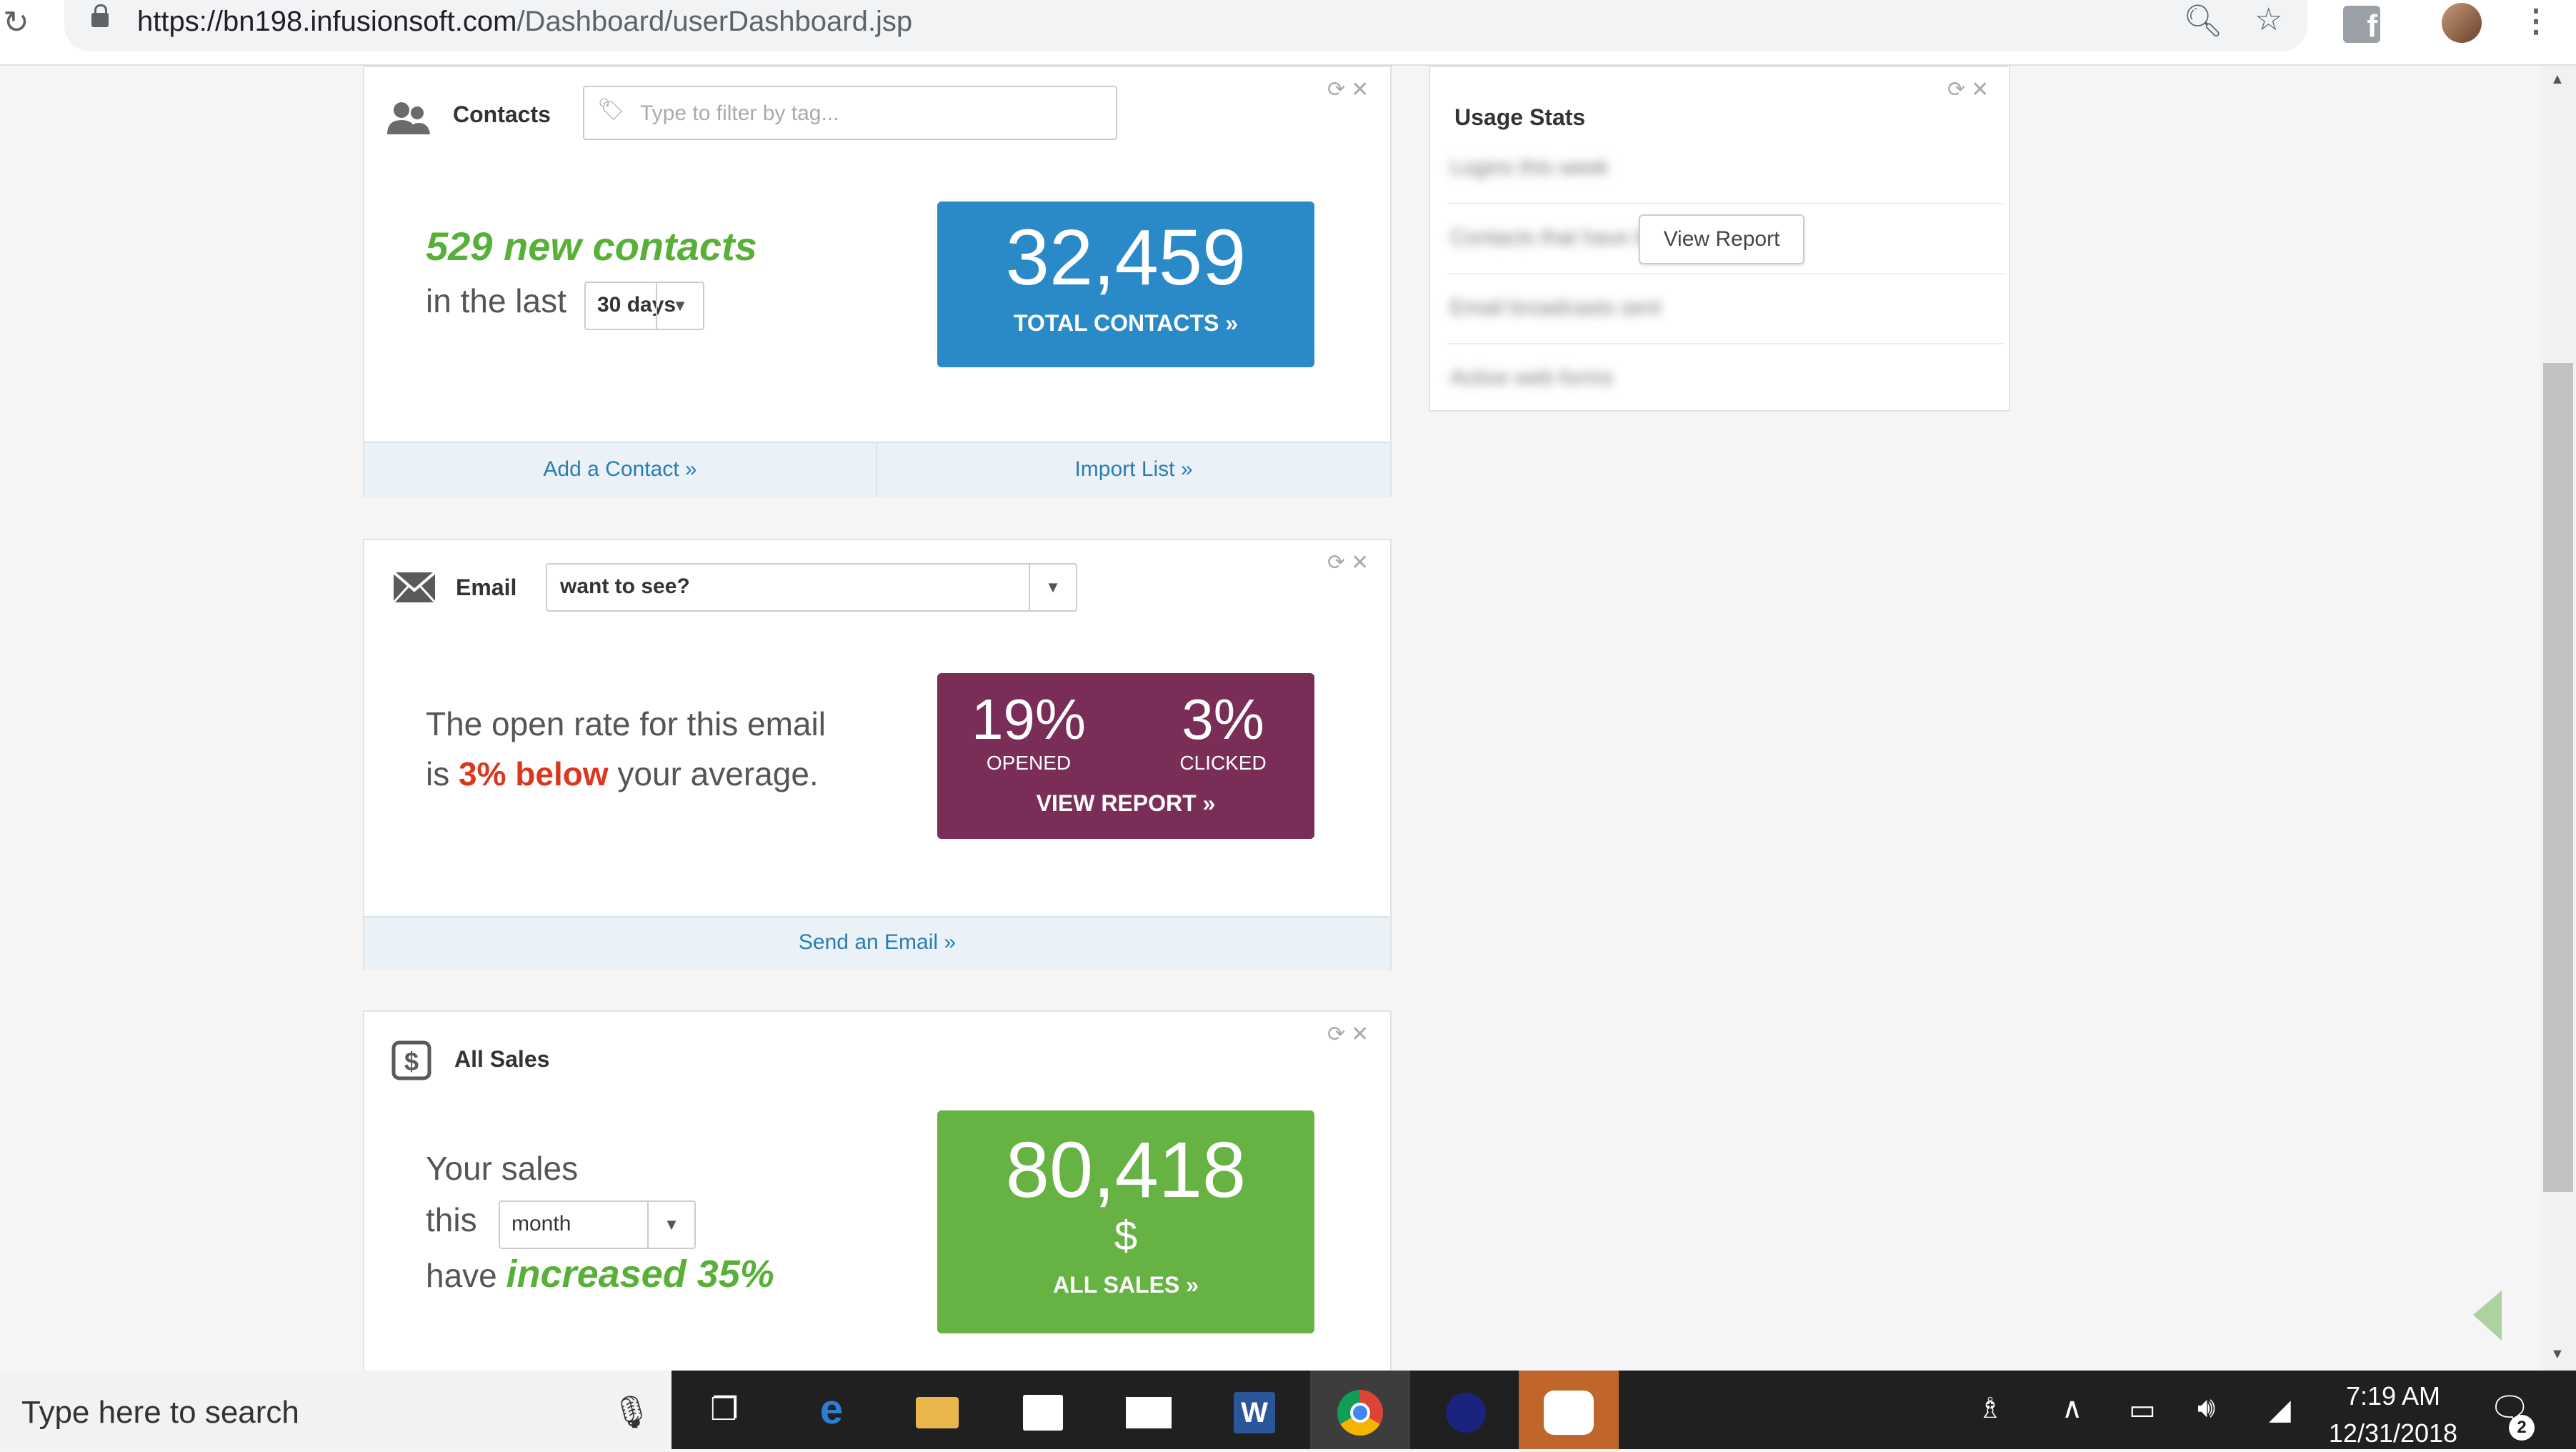 This screenshot has height=1452, width=2576. What do you see at coordinates (2206, 1408) in the screenshot?
I see `volume-icon: 🔊︎` at bounding box center [2206, 1408].